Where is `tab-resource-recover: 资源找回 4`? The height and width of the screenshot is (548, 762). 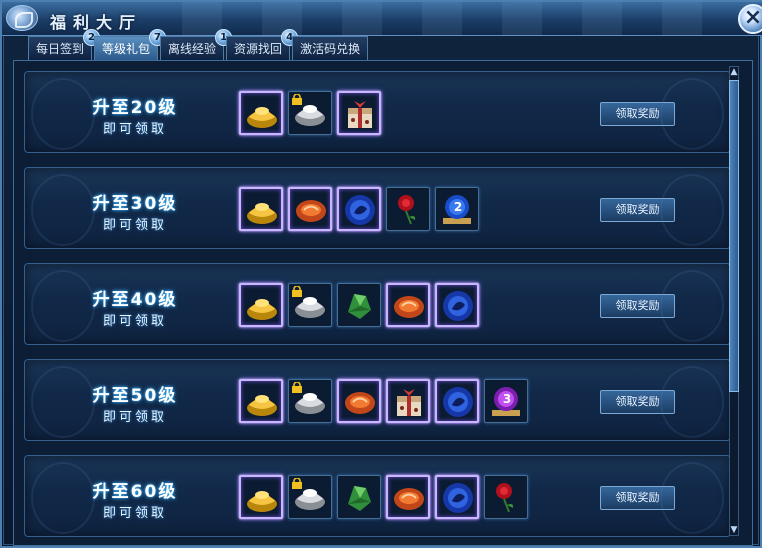
tab-resource-recover: 资源找回 4 is located at coordinates (262, 44).